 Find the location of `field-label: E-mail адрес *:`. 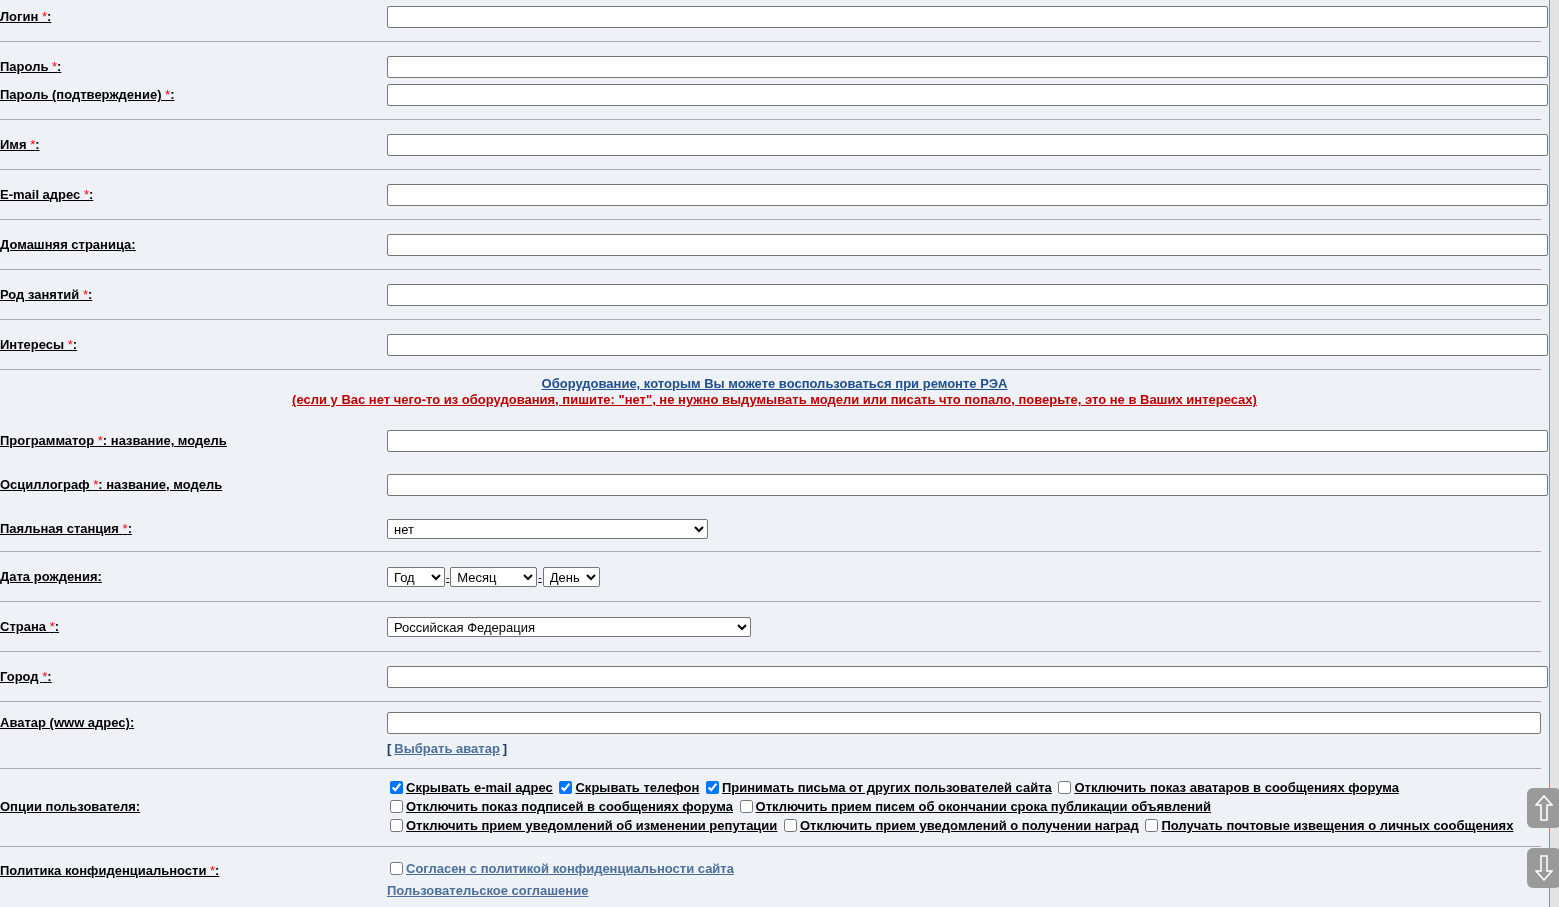

field-label: E-mail адрес *: is located at coordinates (47, 195).